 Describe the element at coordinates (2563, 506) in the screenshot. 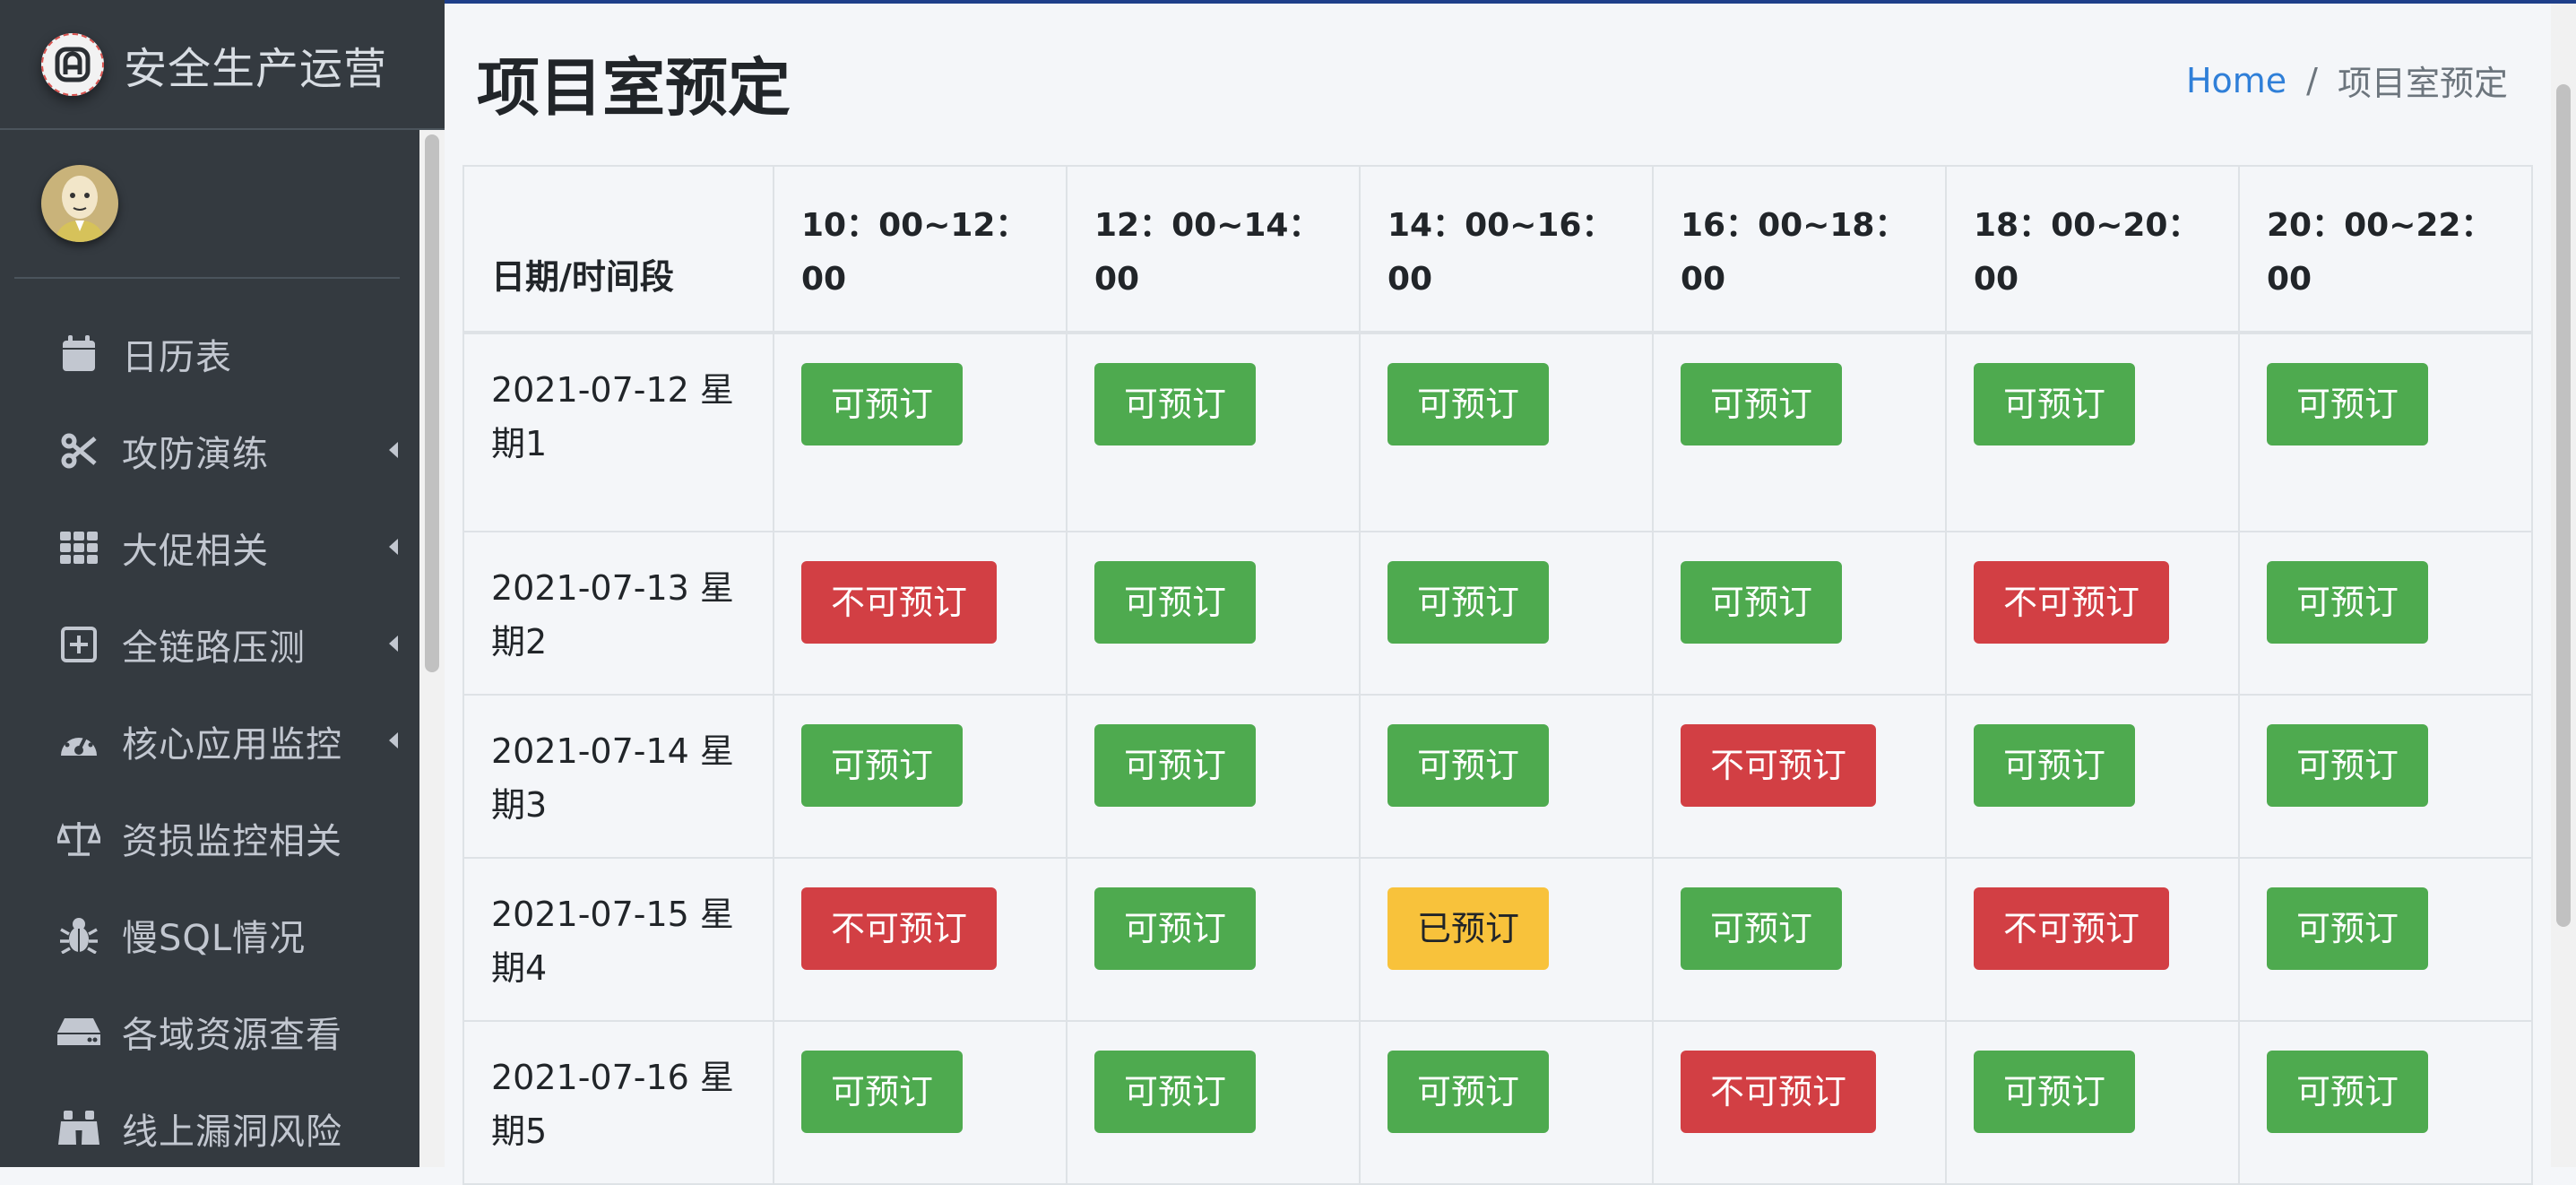

I see `main-scrollbar-thumb` at that location.